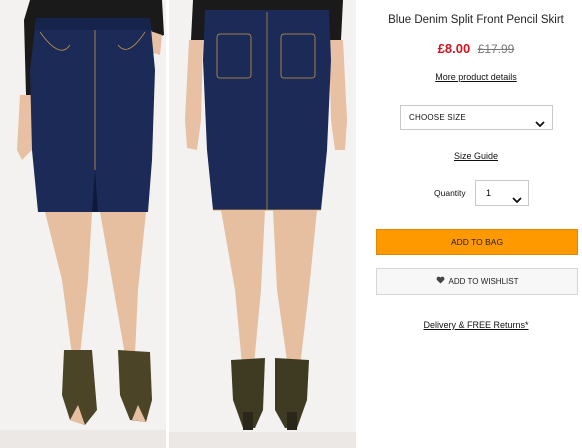 This screenshot has width=582, height=448. What do you see at coordinates (469, 77) in the screenshot?
I see `more-details-link: More product details` at bounding box center [469, 77].